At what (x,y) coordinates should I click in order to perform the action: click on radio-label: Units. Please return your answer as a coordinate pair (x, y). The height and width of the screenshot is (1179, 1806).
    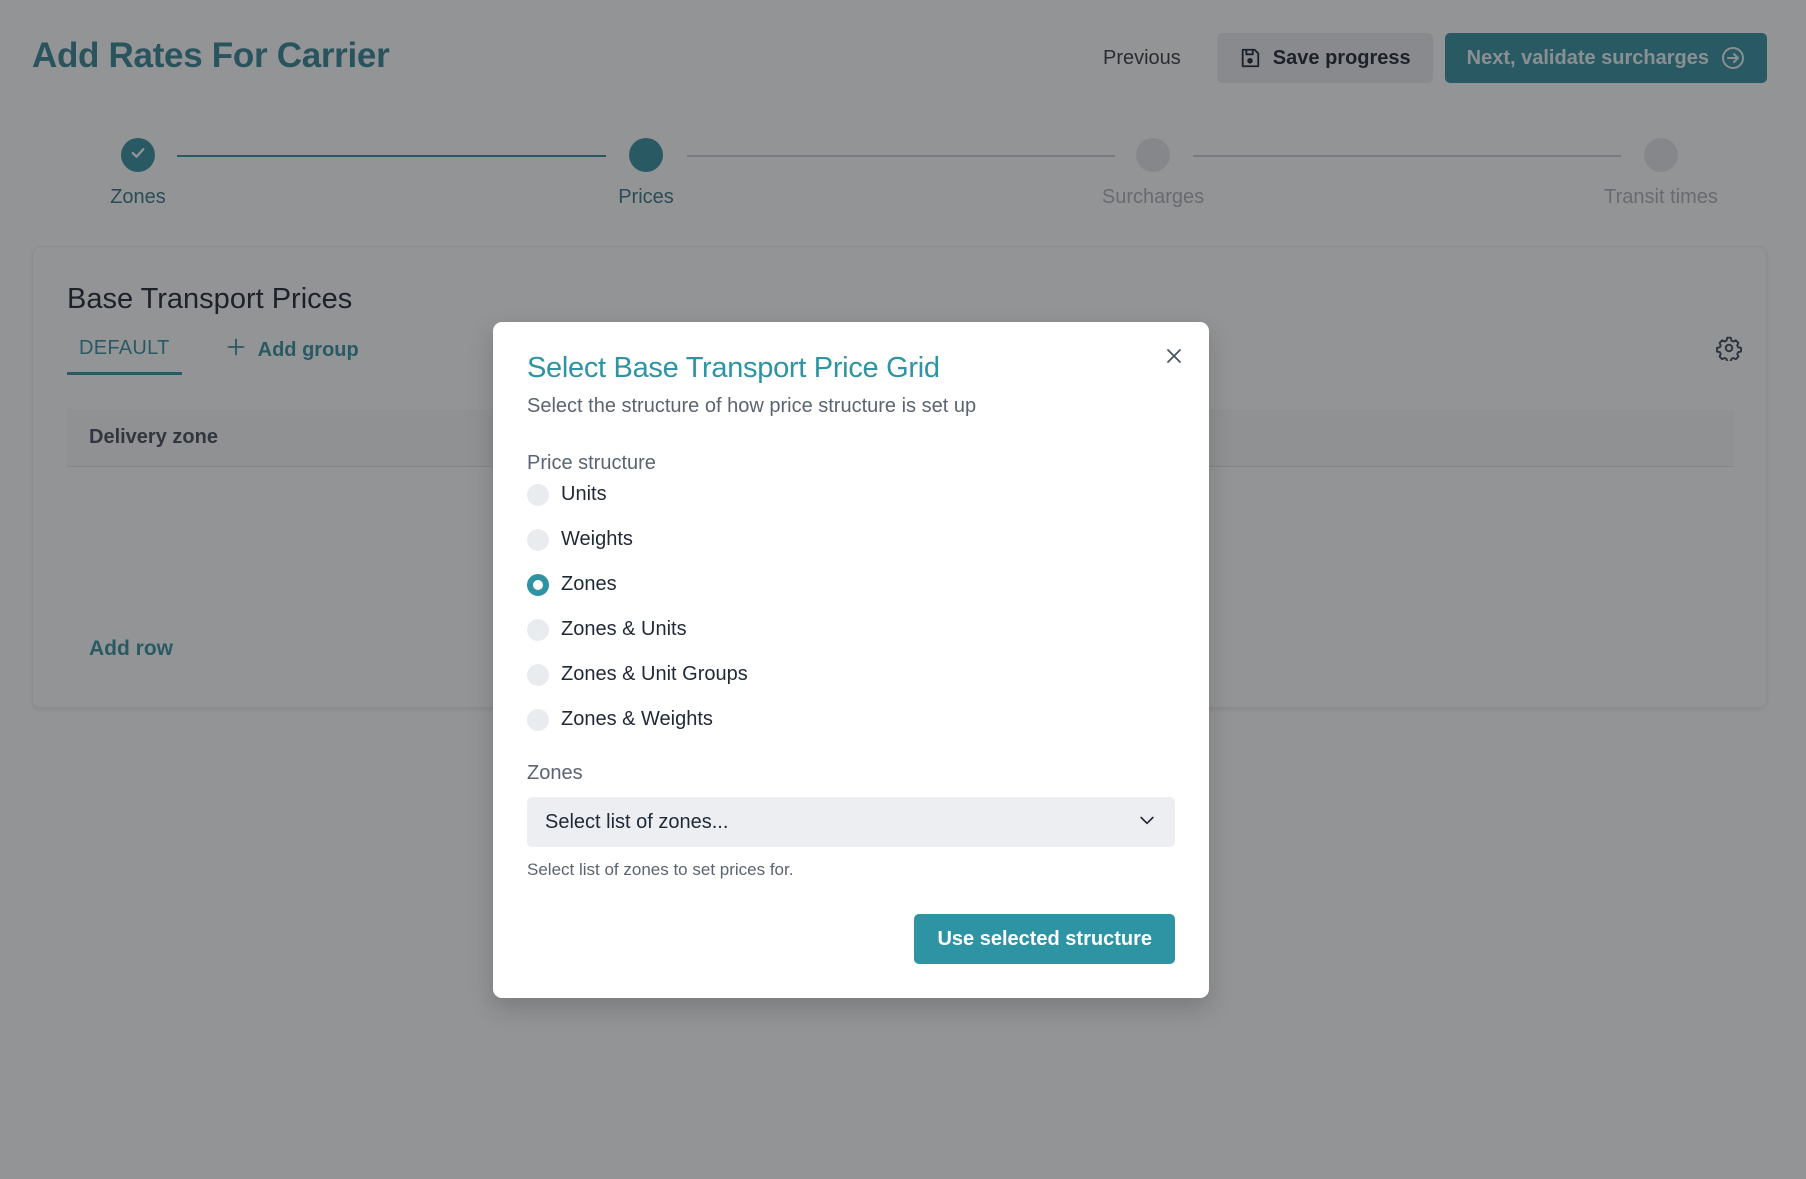
    Looking at the image, I should click on (584, 494).